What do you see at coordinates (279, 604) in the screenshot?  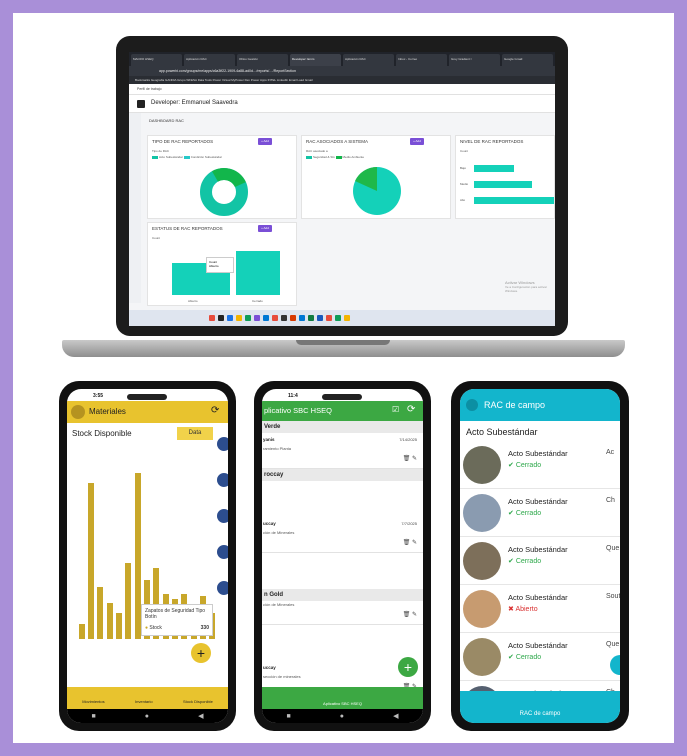 I see `record-subtitle: ción de Minerales` at bounding box center [279, 604].